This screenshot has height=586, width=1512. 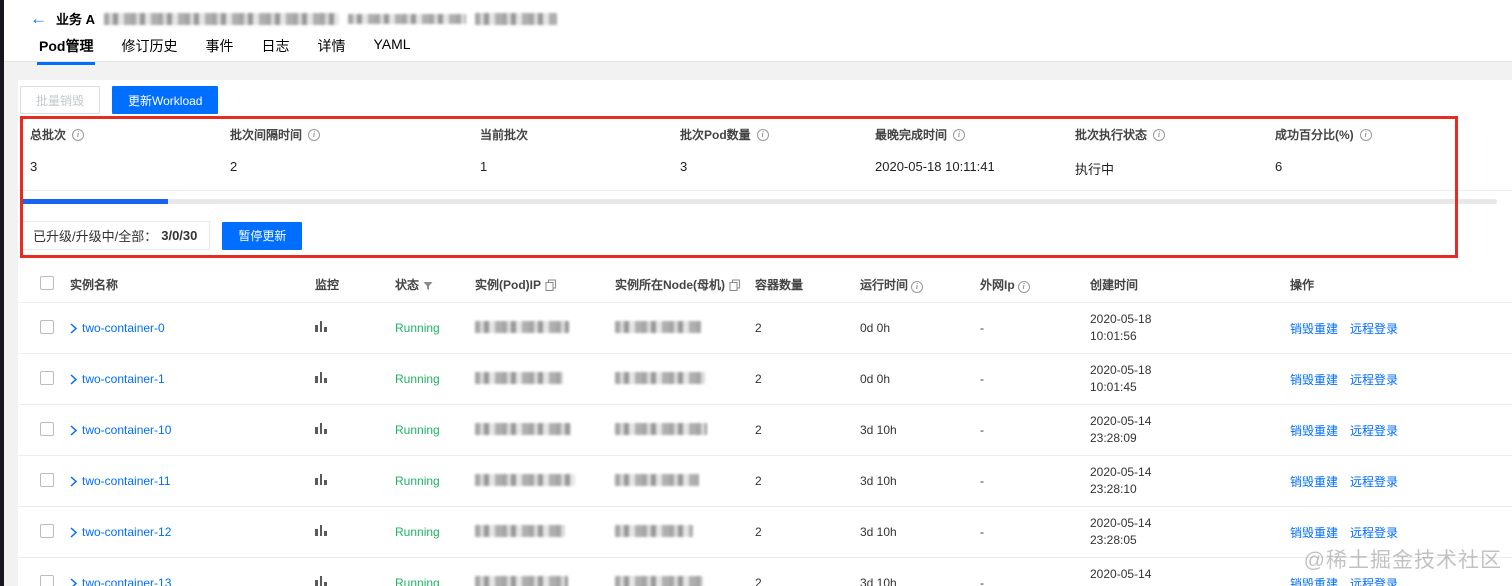 What do you see at coordinates (391, 49) in the screenshot?
I see `tab-yaml: YAML` at bounding box center [391, 49].